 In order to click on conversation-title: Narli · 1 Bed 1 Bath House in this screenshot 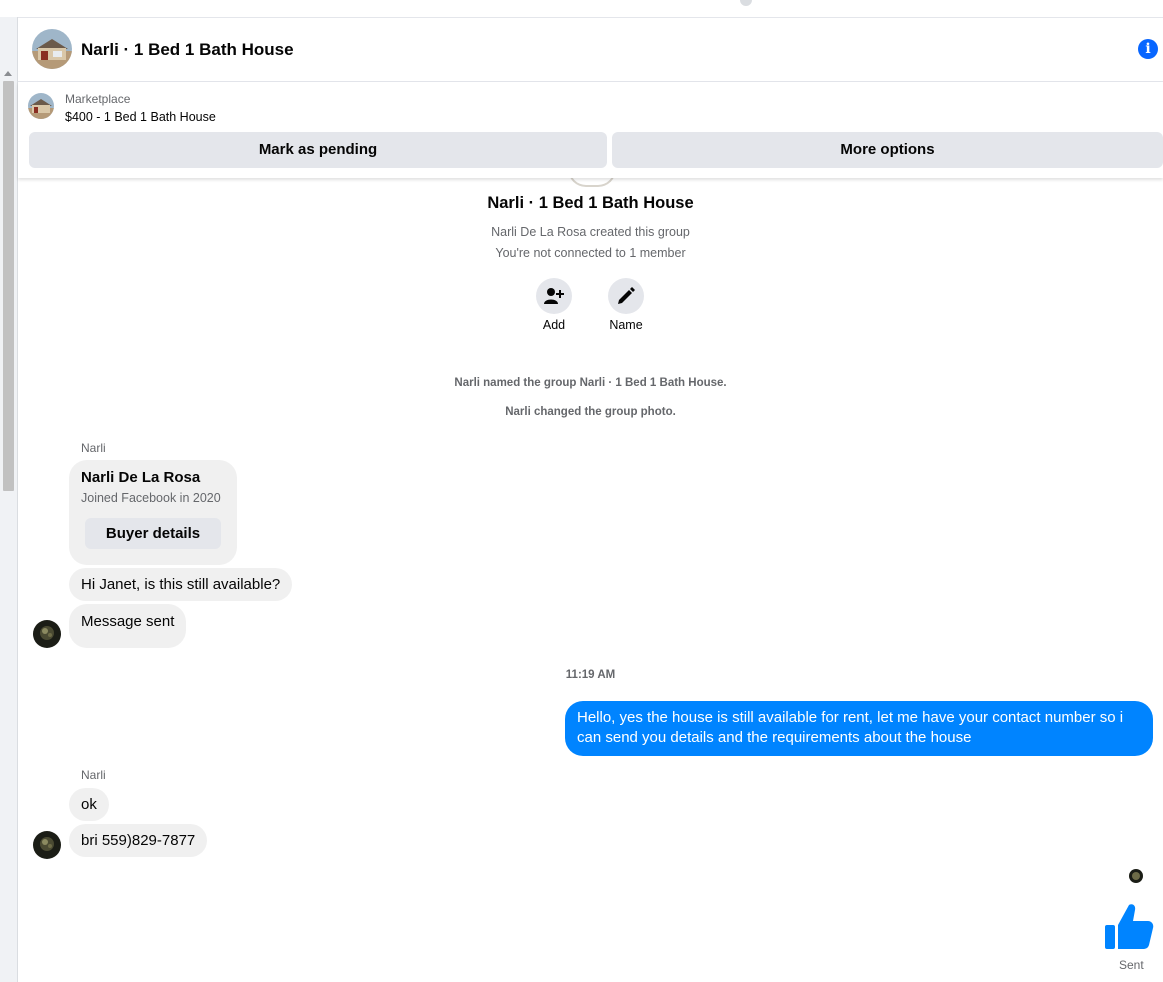, I will do `click(187, 49)`.